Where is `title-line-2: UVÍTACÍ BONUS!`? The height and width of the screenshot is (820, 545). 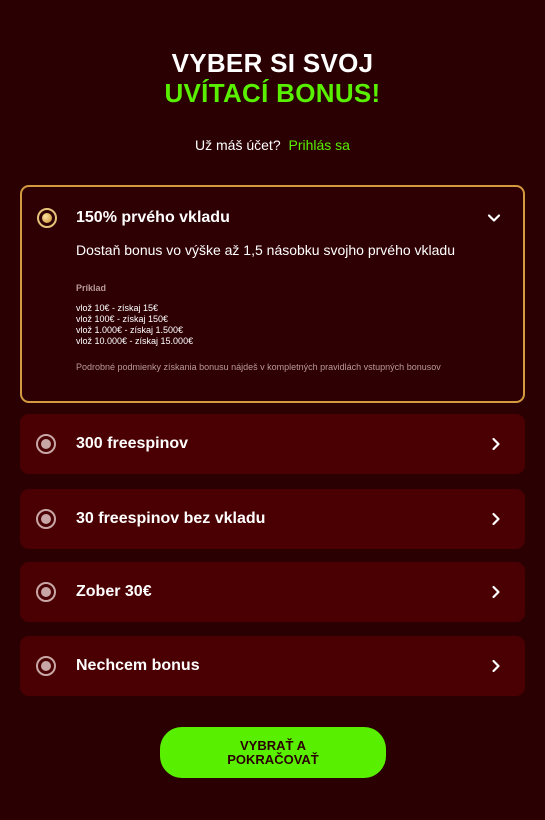
title-line-2: UVÍTACÍ BONUS! is located at coordinates (272, 93).